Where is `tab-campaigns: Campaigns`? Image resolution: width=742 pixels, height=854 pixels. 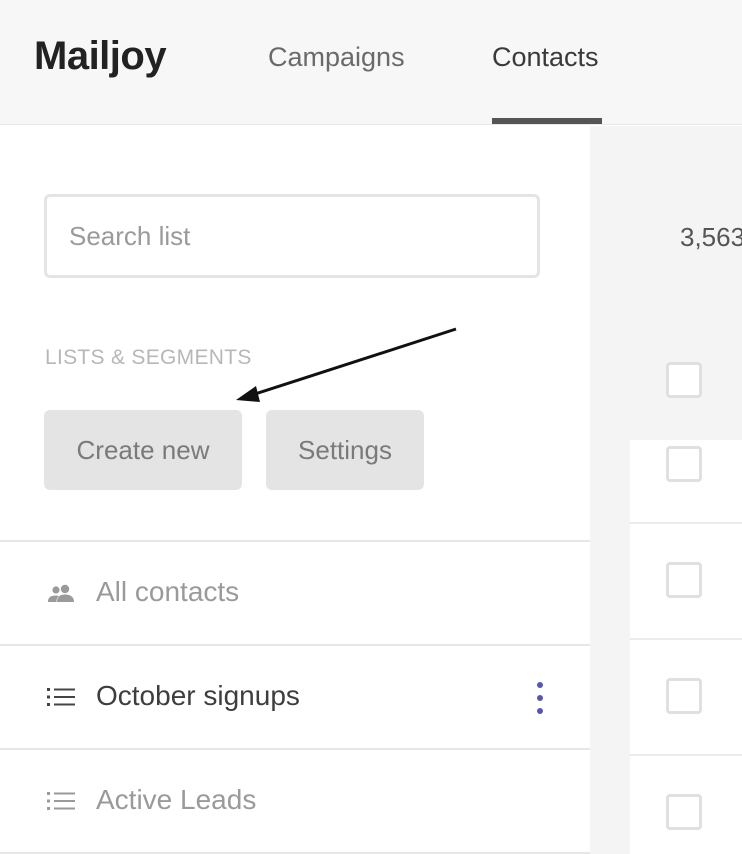 tab-campaigns: Campaigns is located at coordinates (336, 57).